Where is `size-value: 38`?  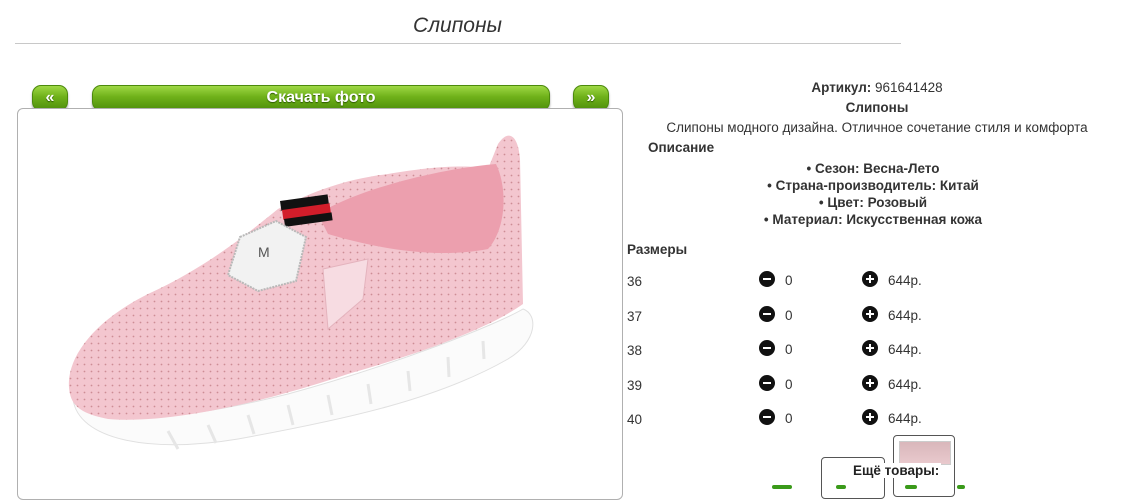 size-value: 38 is located at coordinates (635, 350).